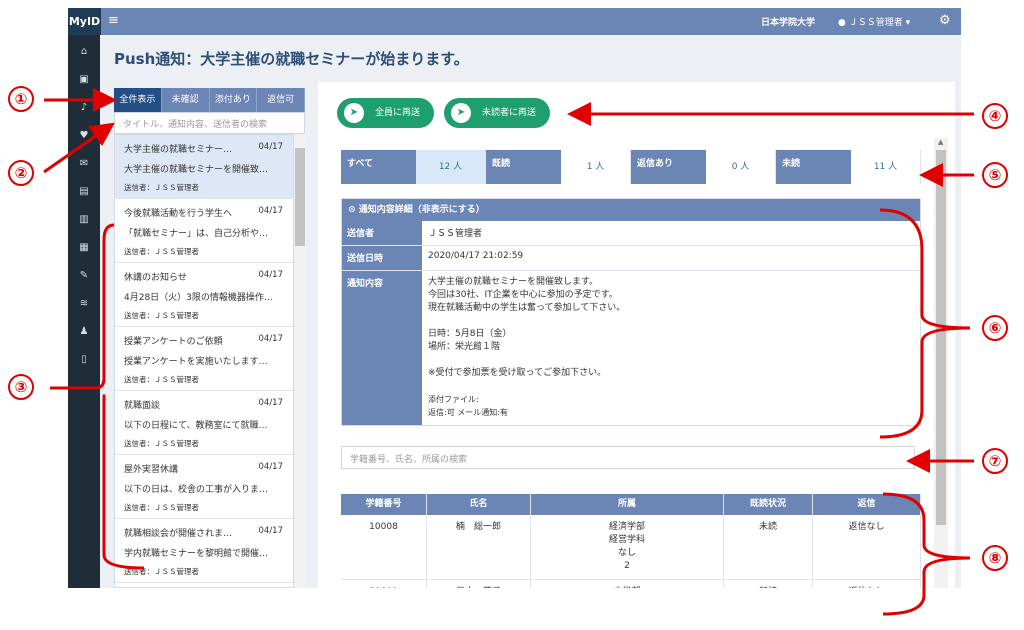 The width and height of the screenshot is (1024, 630). What do you see at coordinates (138, 100) in the screenshot?
I see `tab-all: 全件表示` at bounding box center [138, 100].